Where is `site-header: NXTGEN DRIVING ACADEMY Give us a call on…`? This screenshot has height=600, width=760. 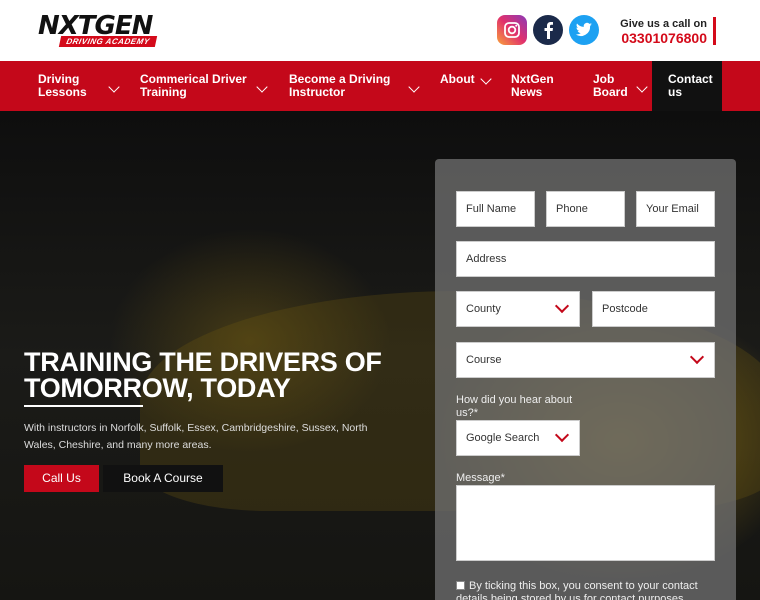
site-header: NXTGEN DRIVING ACADEMY Give us a call on… is located at coordinates (380, 30).